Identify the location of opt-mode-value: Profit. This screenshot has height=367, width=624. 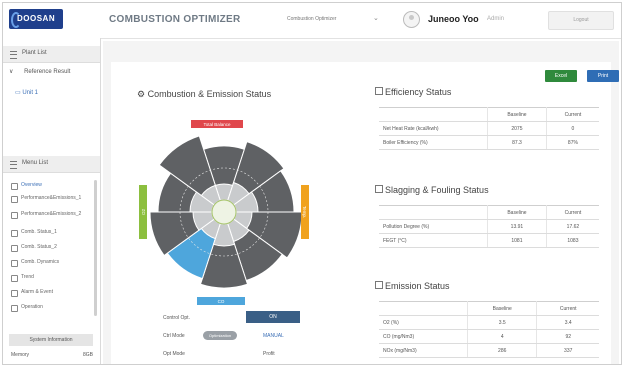
(269, 354).